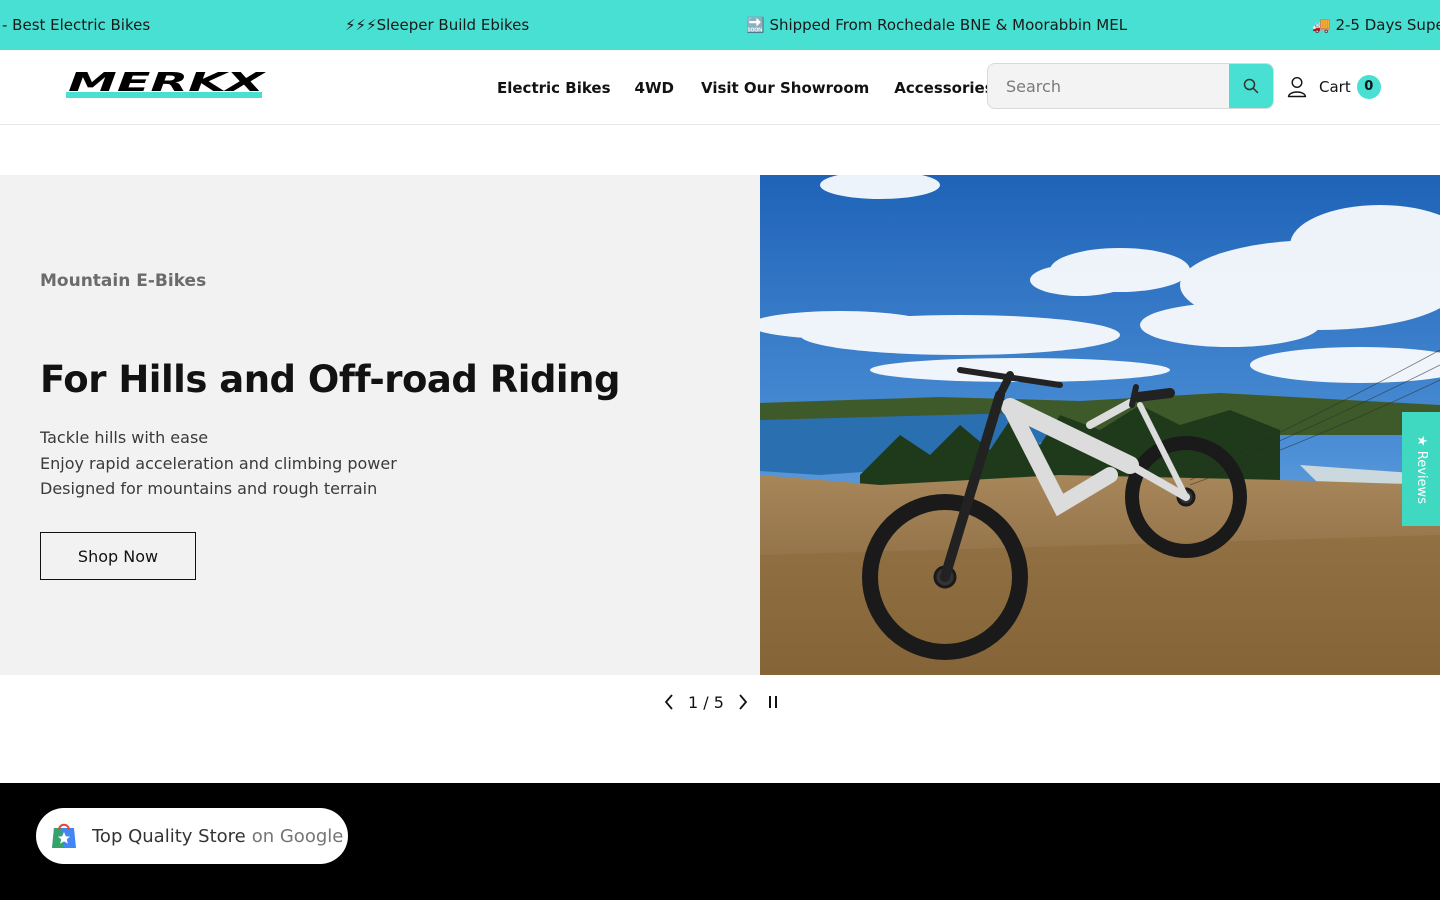  Describe the element at coordinates (1376, 25) in the screenshot. I see `announcement-item: 🚚 2-5 Days Supe` at that location.